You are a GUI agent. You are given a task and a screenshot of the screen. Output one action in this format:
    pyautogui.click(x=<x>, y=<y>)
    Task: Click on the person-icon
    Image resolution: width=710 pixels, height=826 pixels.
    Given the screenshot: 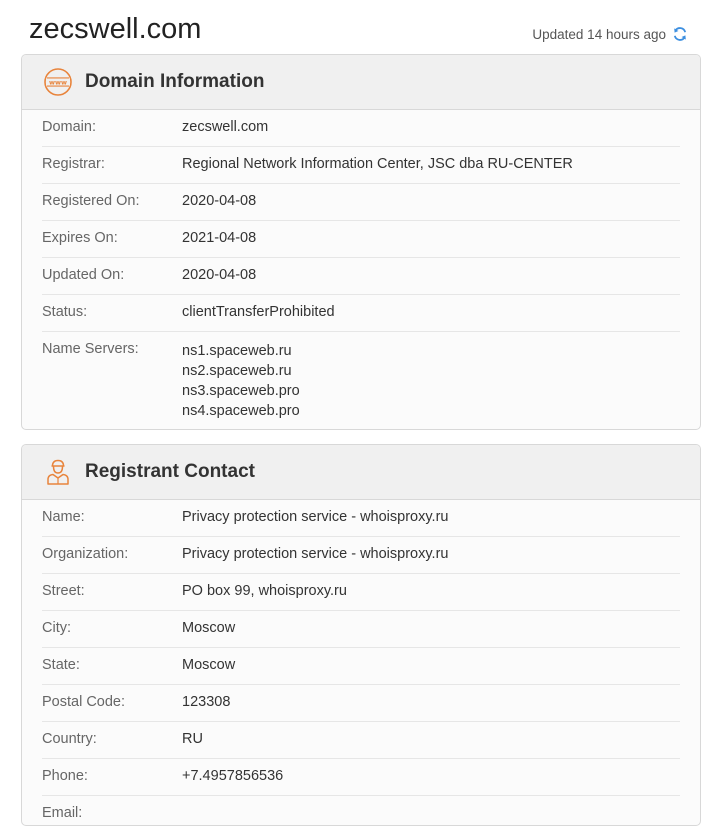 What is the action you would take?
    pyautogui.click(x=58, y=472)
    